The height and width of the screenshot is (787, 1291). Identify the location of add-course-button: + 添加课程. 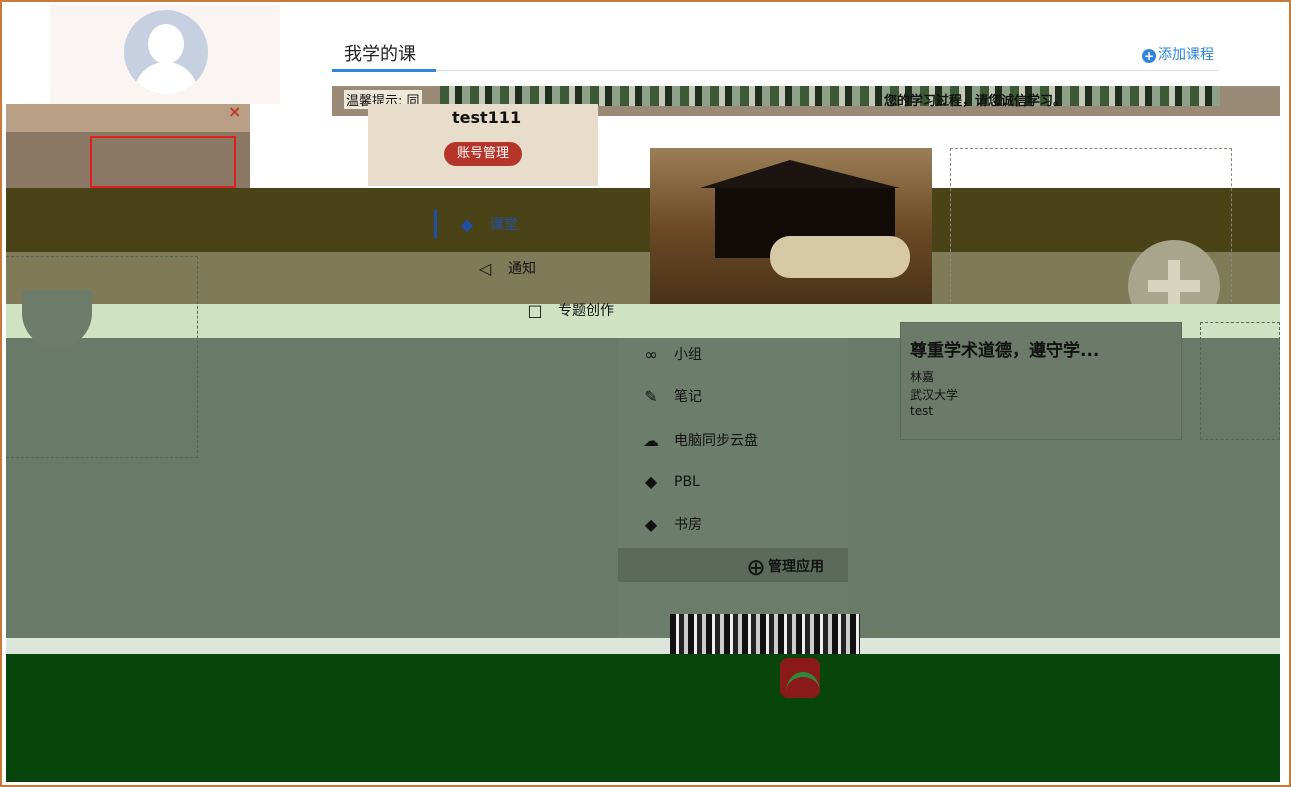
(1178, 54).